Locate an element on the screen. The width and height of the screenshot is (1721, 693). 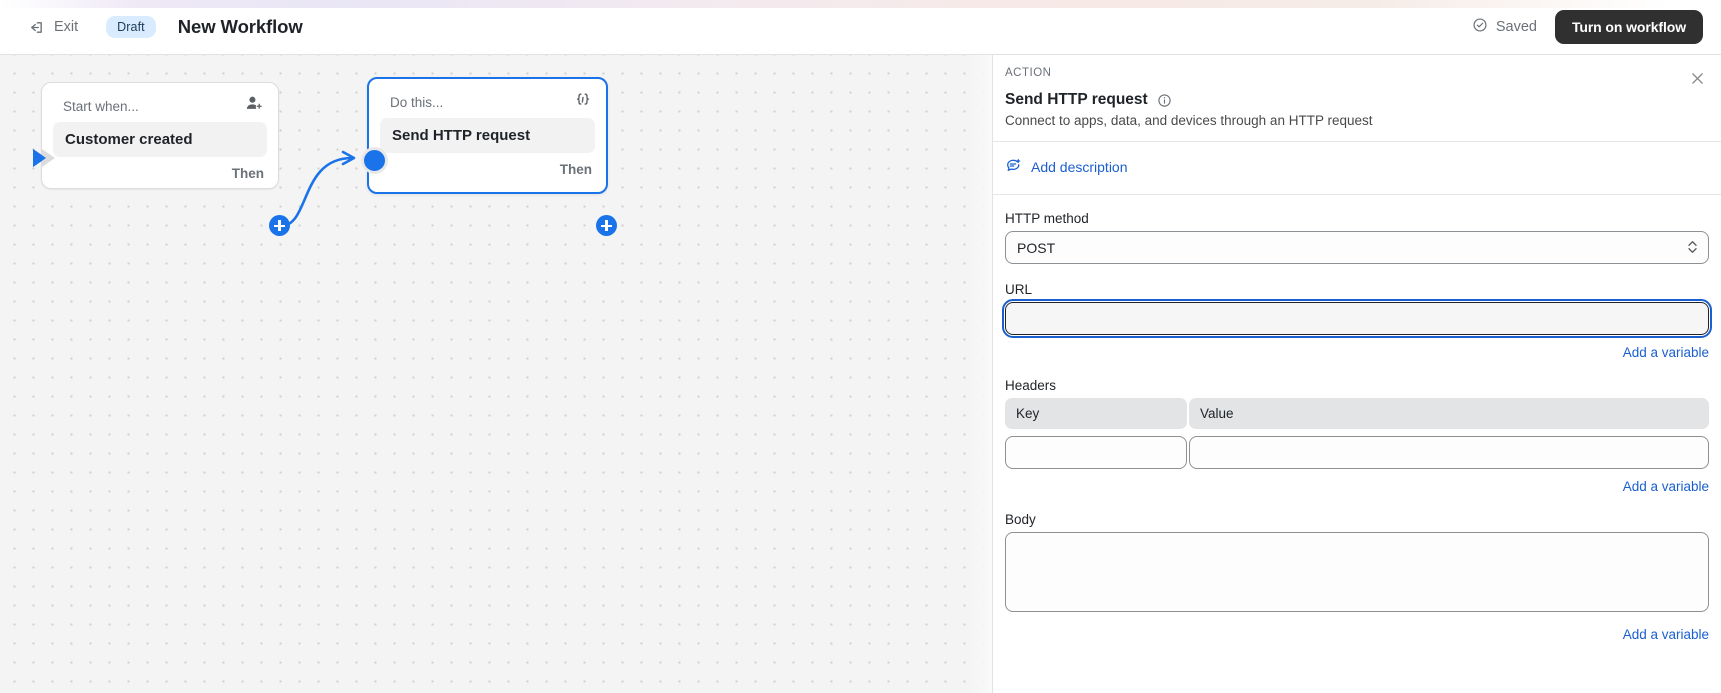
headers-label: Headers is located at coordinates (1031, 385).